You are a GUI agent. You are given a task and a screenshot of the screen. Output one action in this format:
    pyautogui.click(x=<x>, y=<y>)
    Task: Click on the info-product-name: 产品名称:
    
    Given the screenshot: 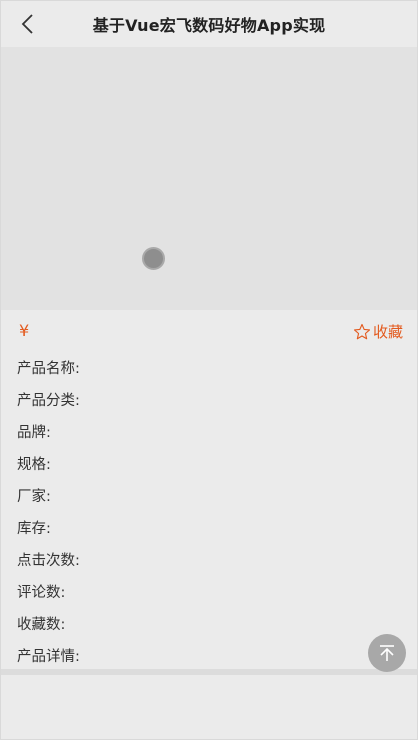 What is the action you would take?
    pyautogui.click(x=48, y=369)
    